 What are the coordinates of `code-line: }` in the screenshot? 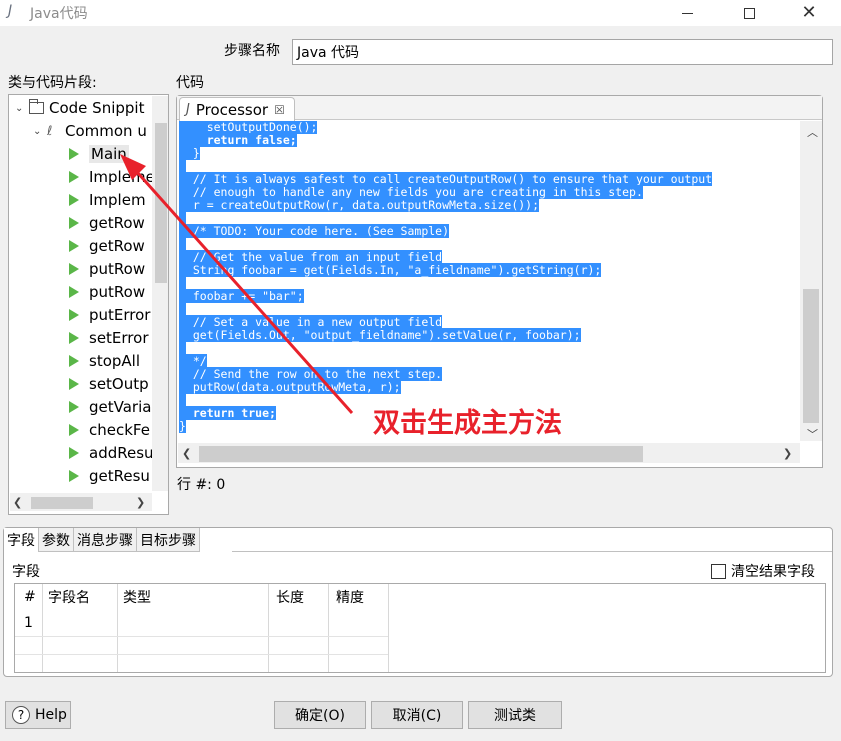 It's located at (182, 426).